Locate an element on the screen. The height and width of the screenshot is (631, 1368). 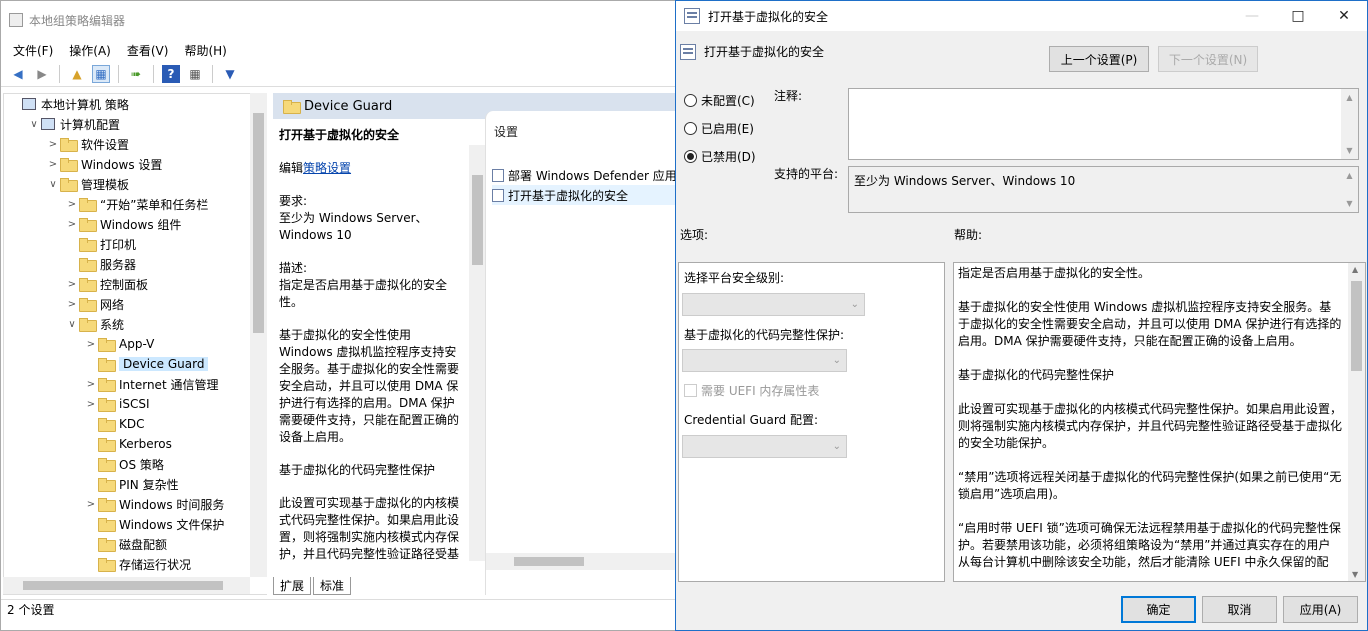
help-icon: ? is located at coordinates (171, 73).